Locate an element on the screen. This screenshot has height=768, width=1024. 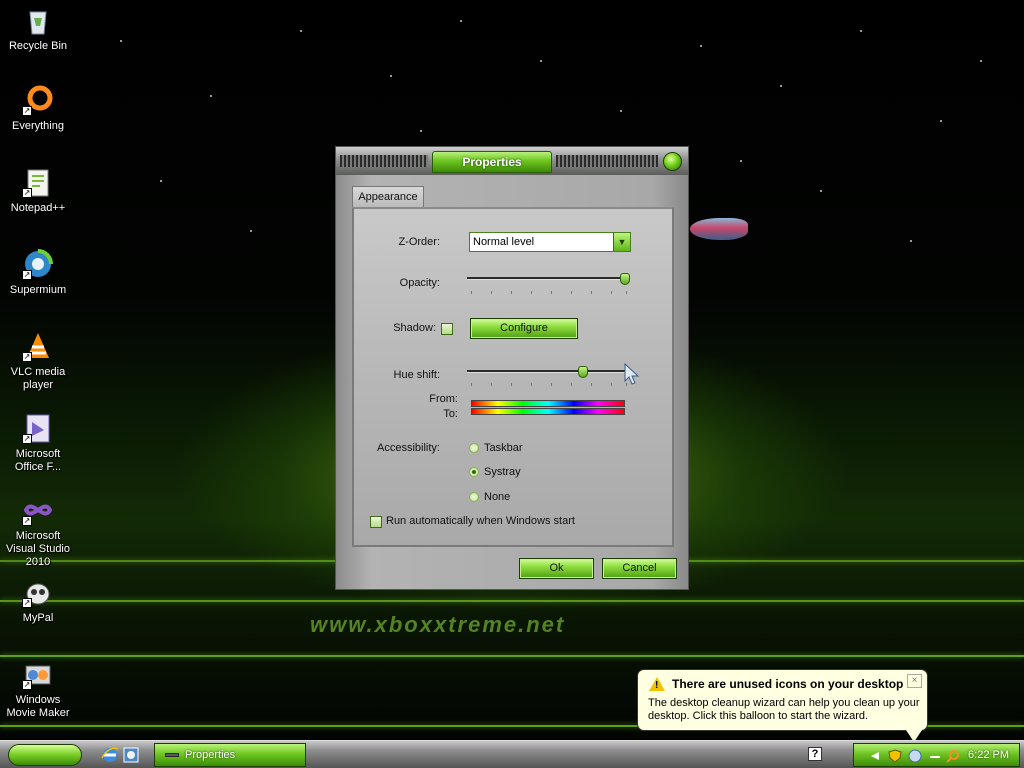
search-icon is located at coordinates (953, 756).